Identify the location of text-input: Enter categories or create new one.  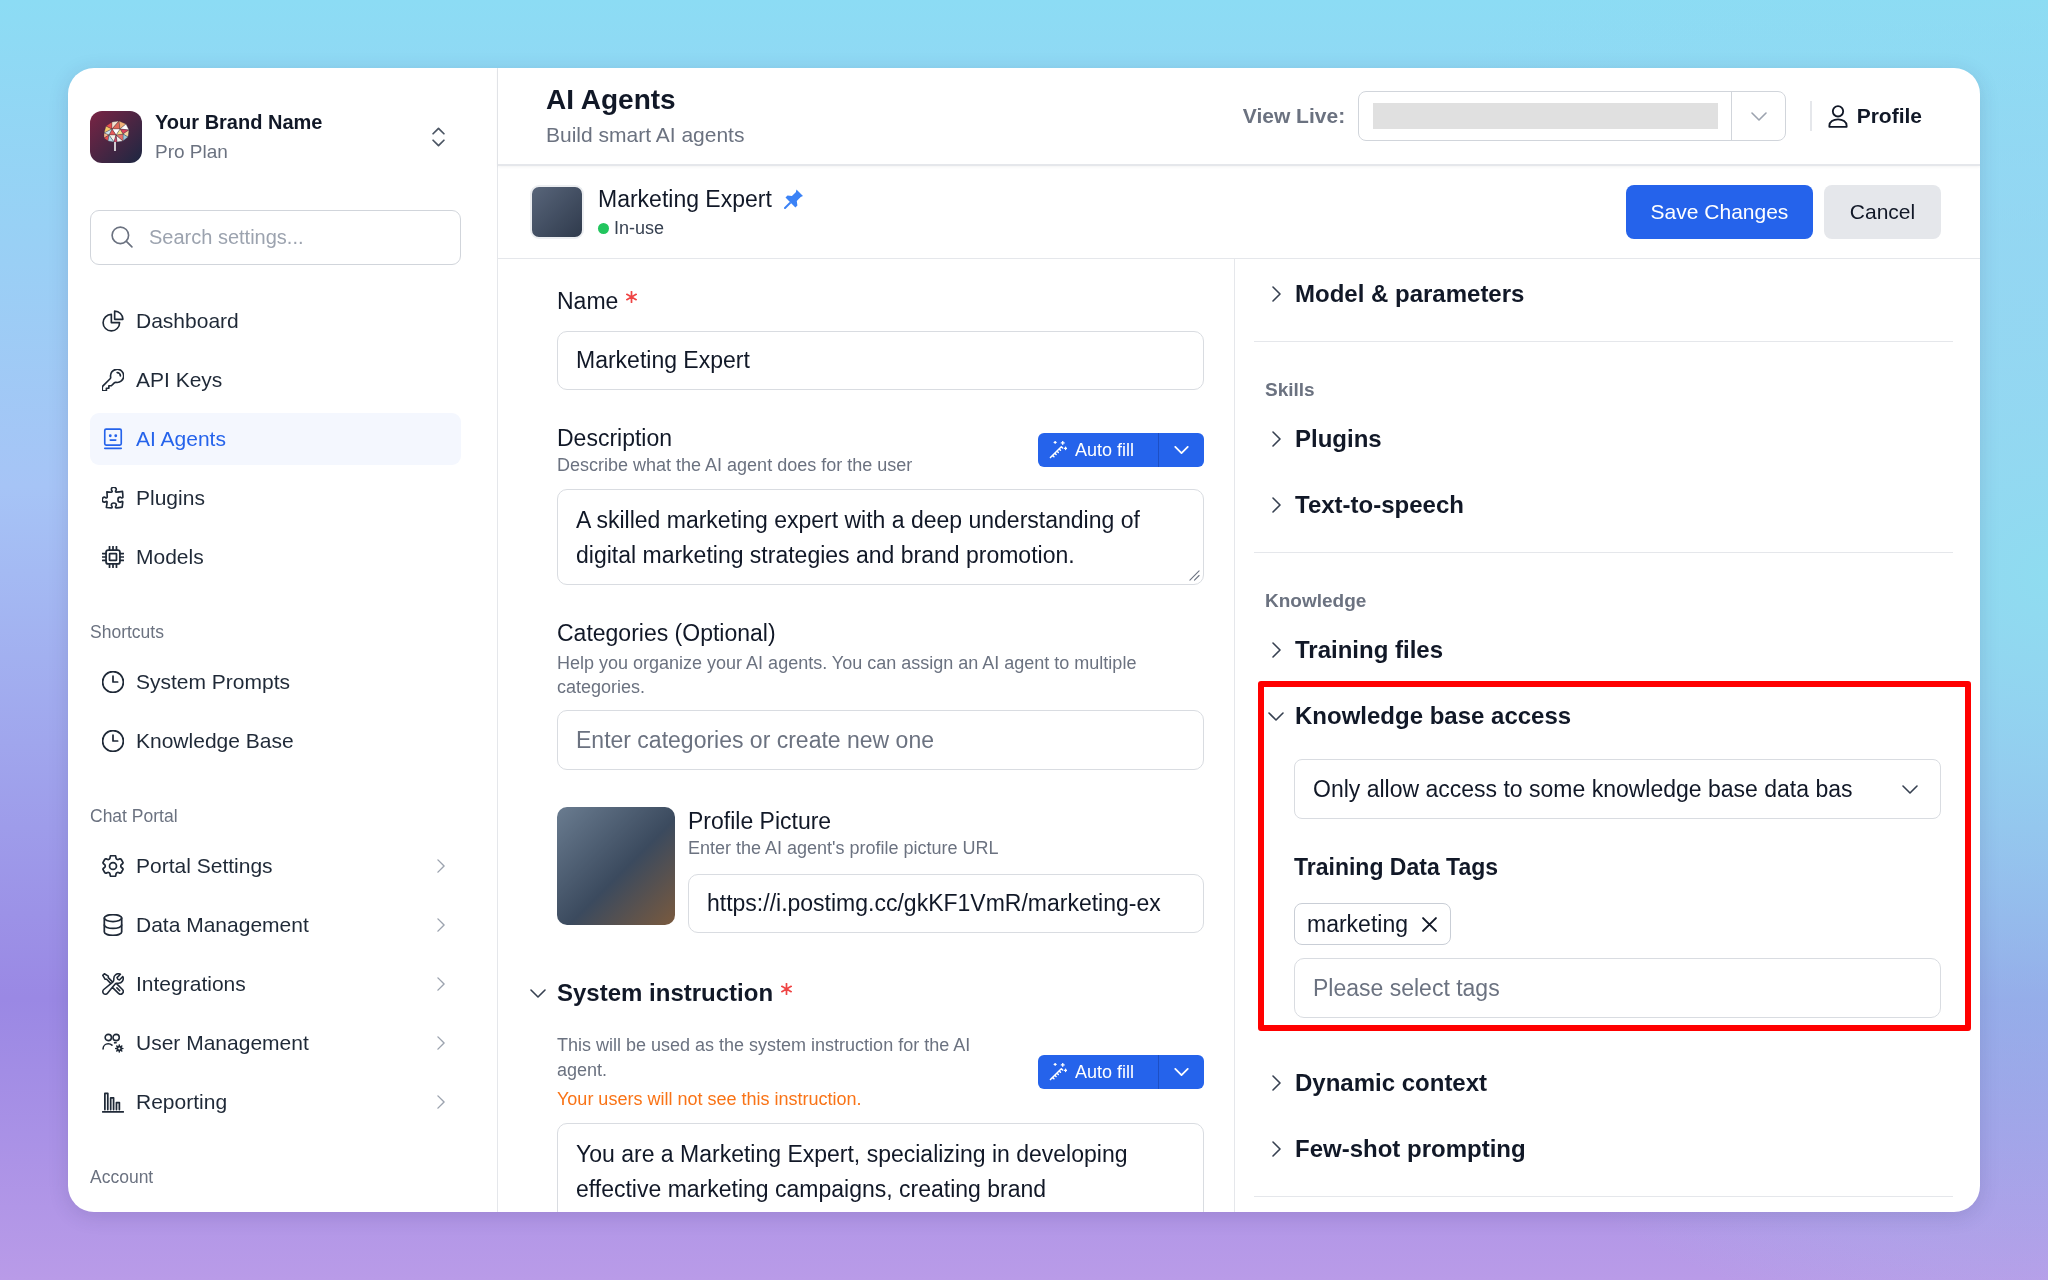
(880, 740).